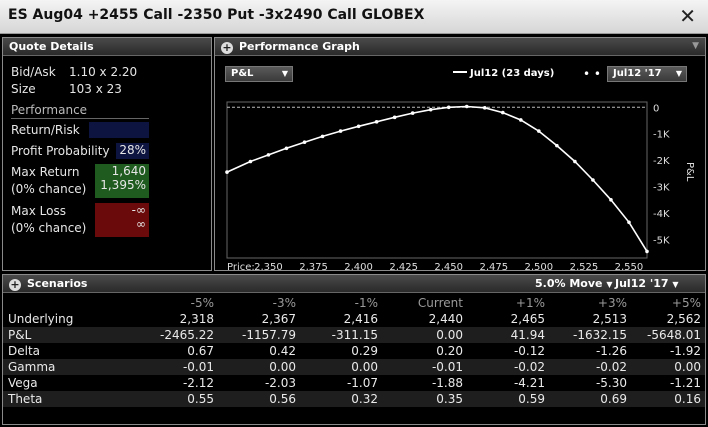  I want to click on scenario-column-header: +5%, so click(686, 303).